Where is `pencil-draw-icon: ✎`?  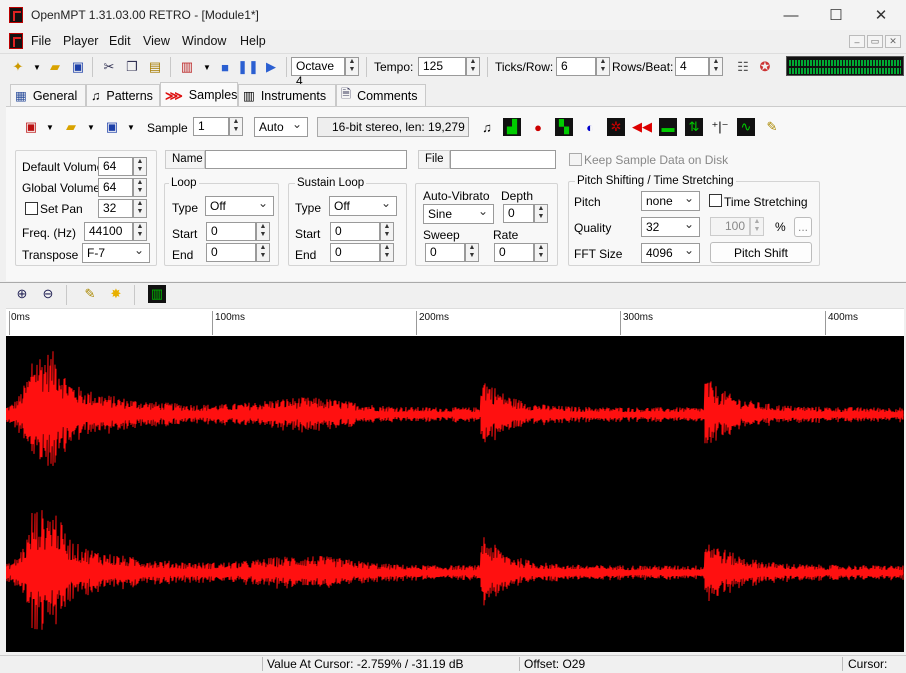 pencil-draw-icon: ✎ is located at coordinates (90, 294).